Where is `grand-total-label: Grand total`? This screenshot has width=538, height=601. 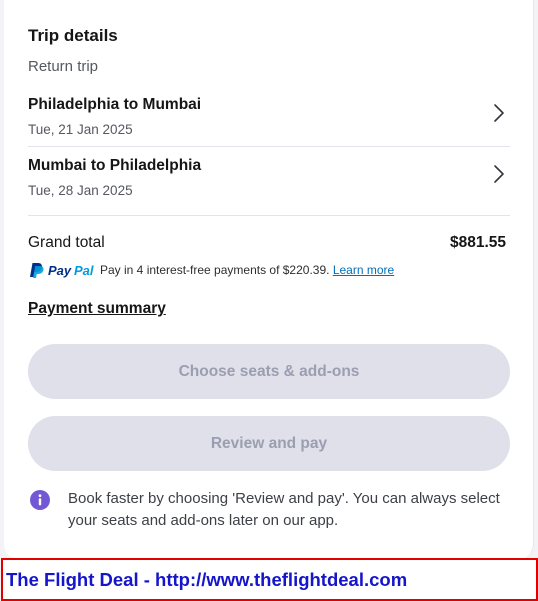
grand-total-label: Grand total is located at coordinates (66, 242).